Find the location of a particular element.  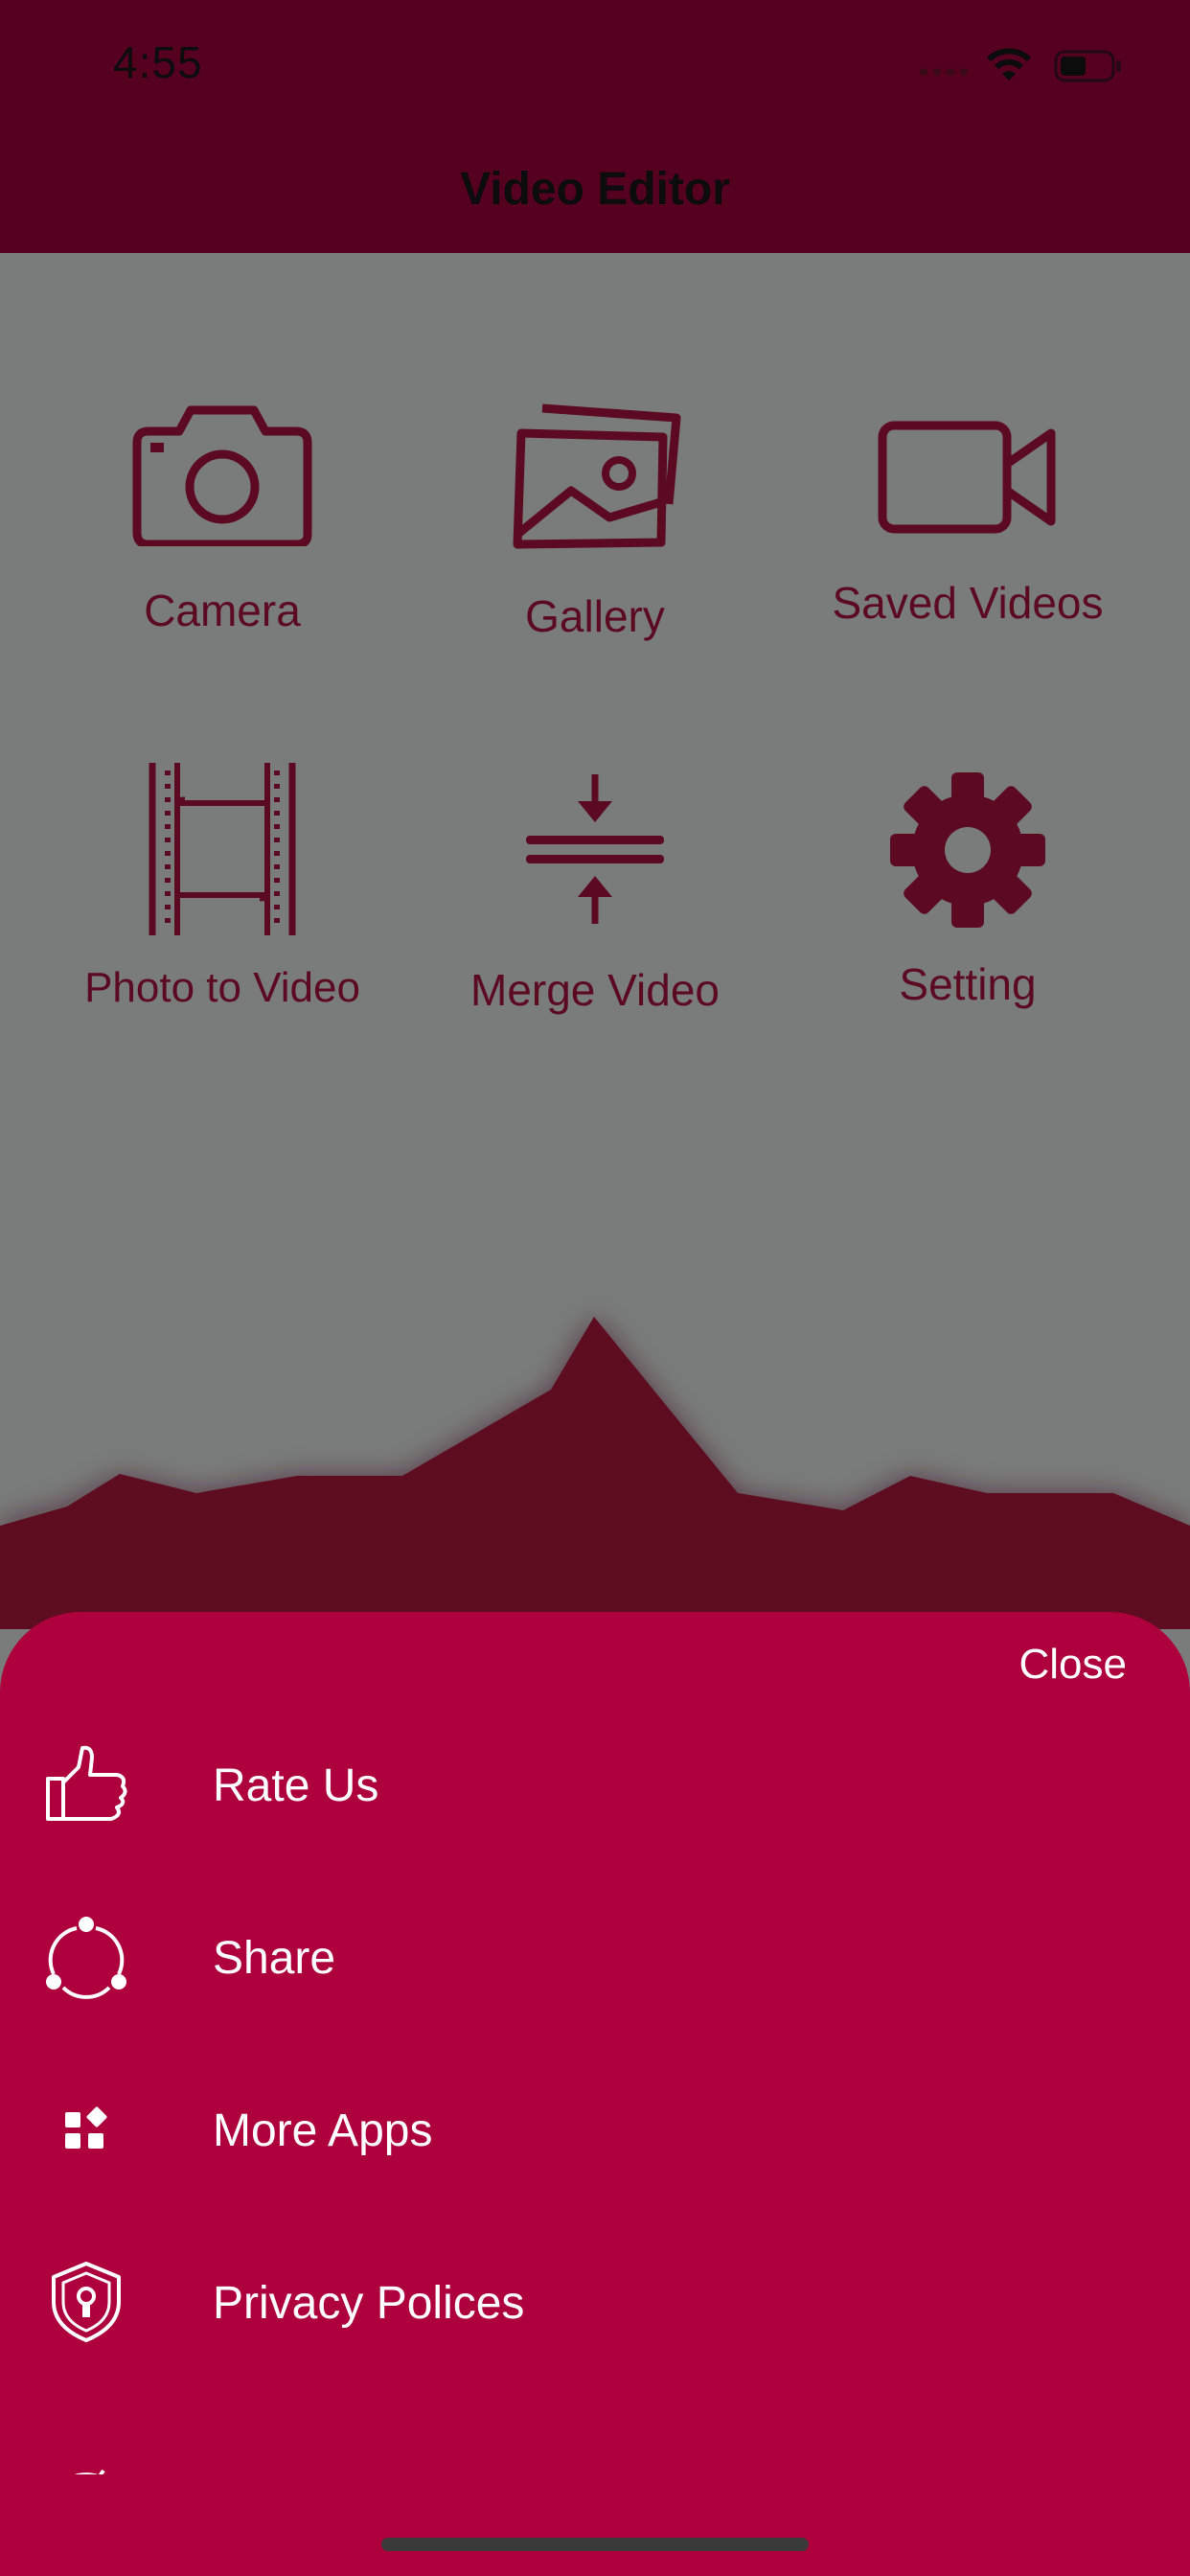

merge-video-button: Merge Video is located at coordinates (595, 894).